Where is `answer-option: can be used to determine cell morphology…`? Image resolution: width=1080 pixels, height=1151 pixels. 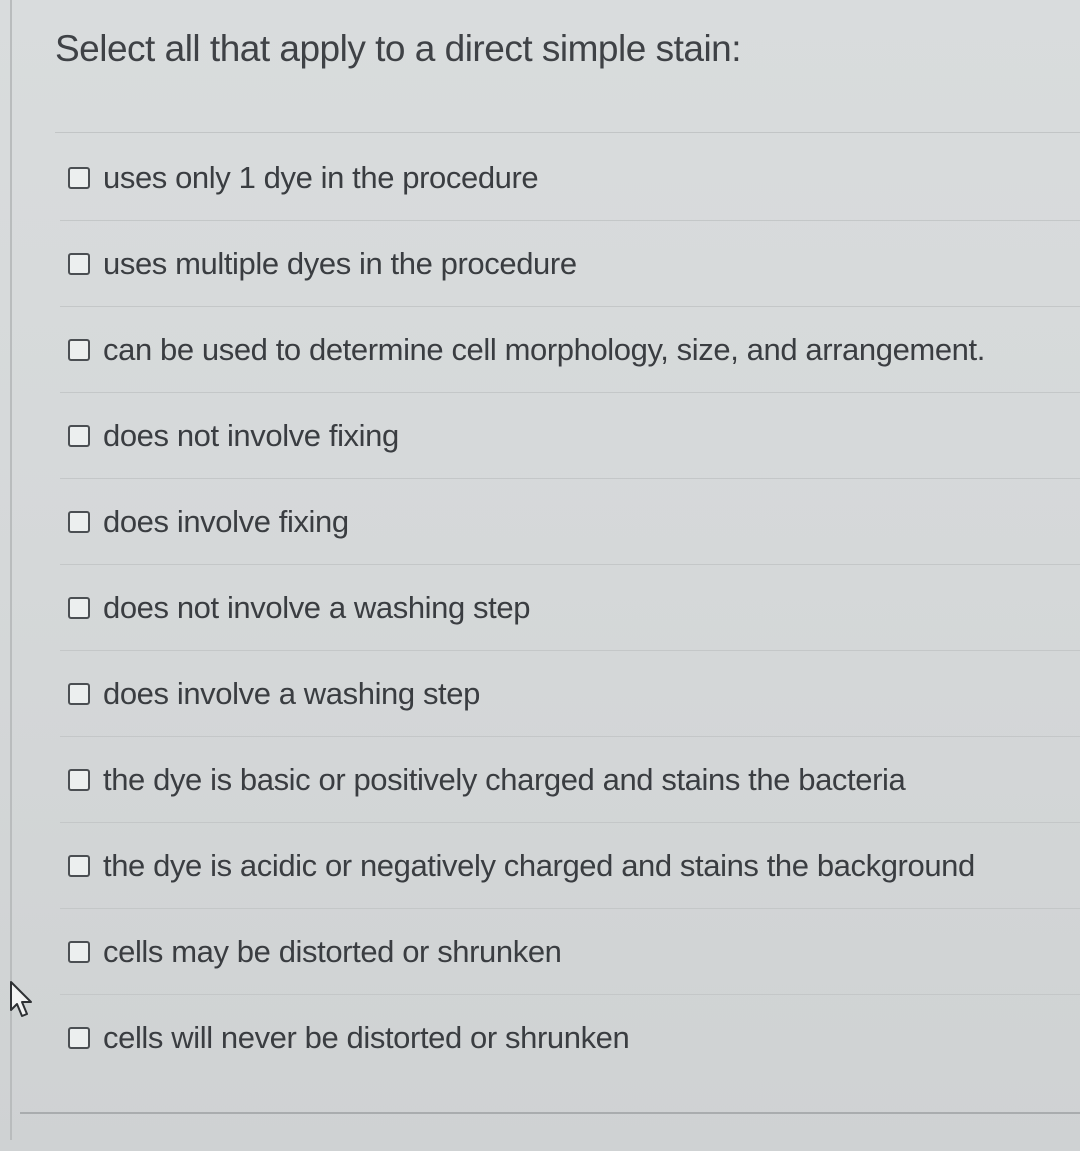
answer-option: can be used to determine cell morphology… is located at coordinates (570, 350).